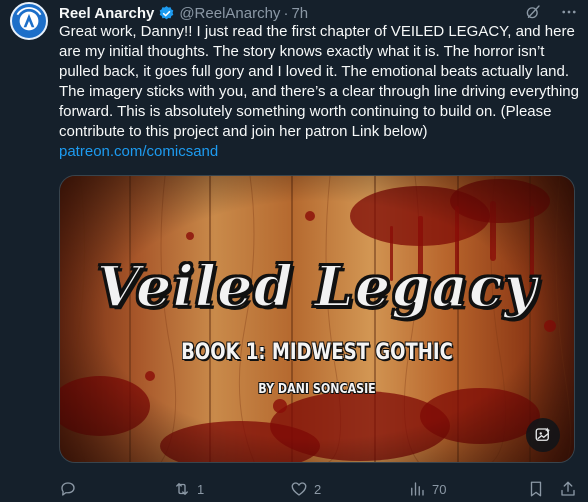 This screenshot has width=588, height=502. I want to click on bookmark-button, so click(536, 489).